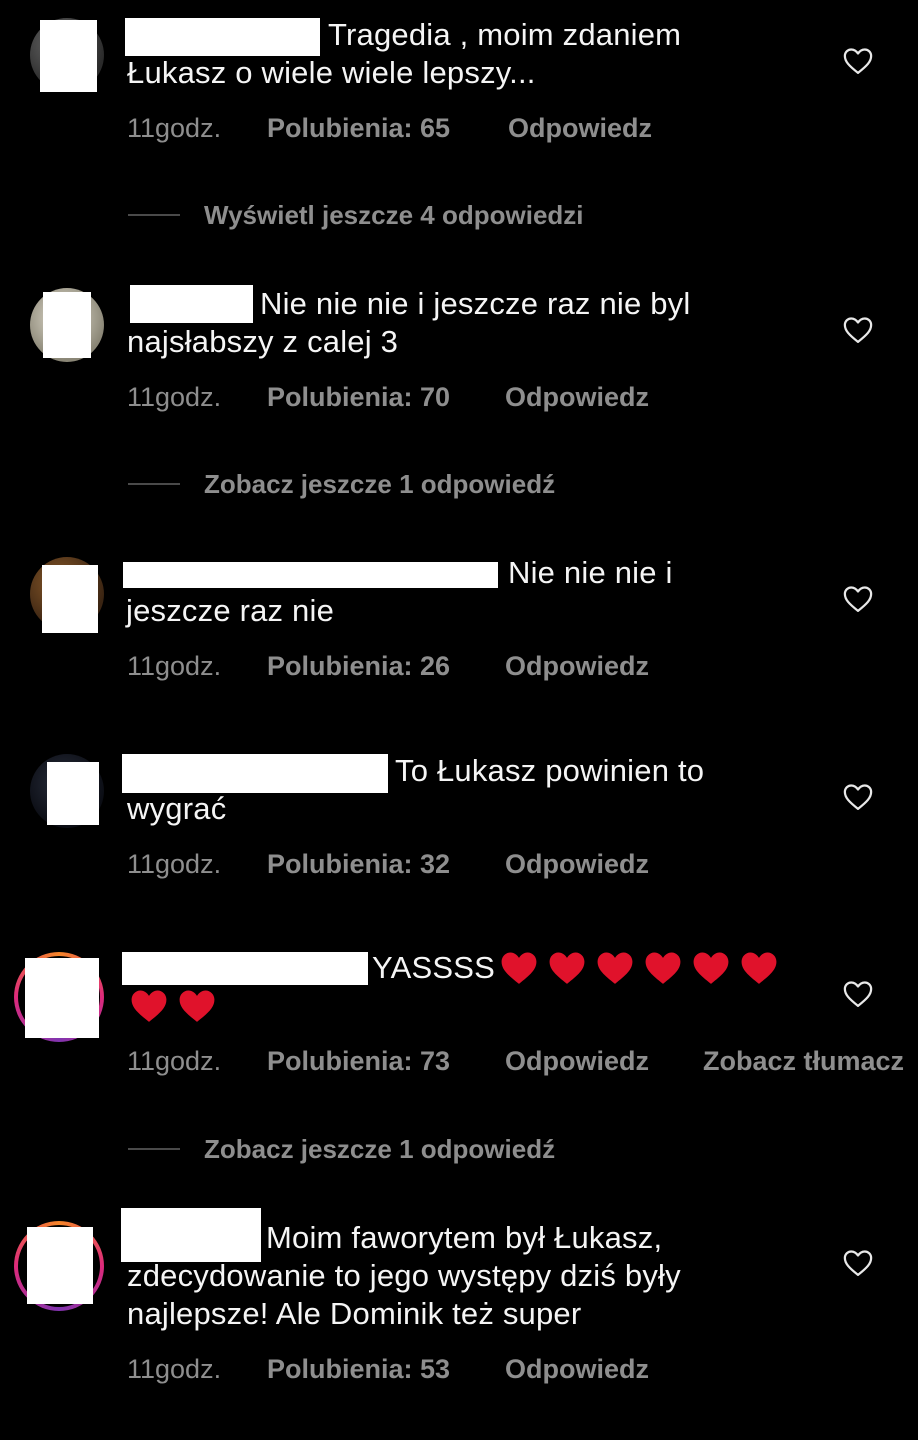  Describe the element at coordinates (590, 572) in the screenshot. I see `comment-text-line: Nie nie nie i` at that location.